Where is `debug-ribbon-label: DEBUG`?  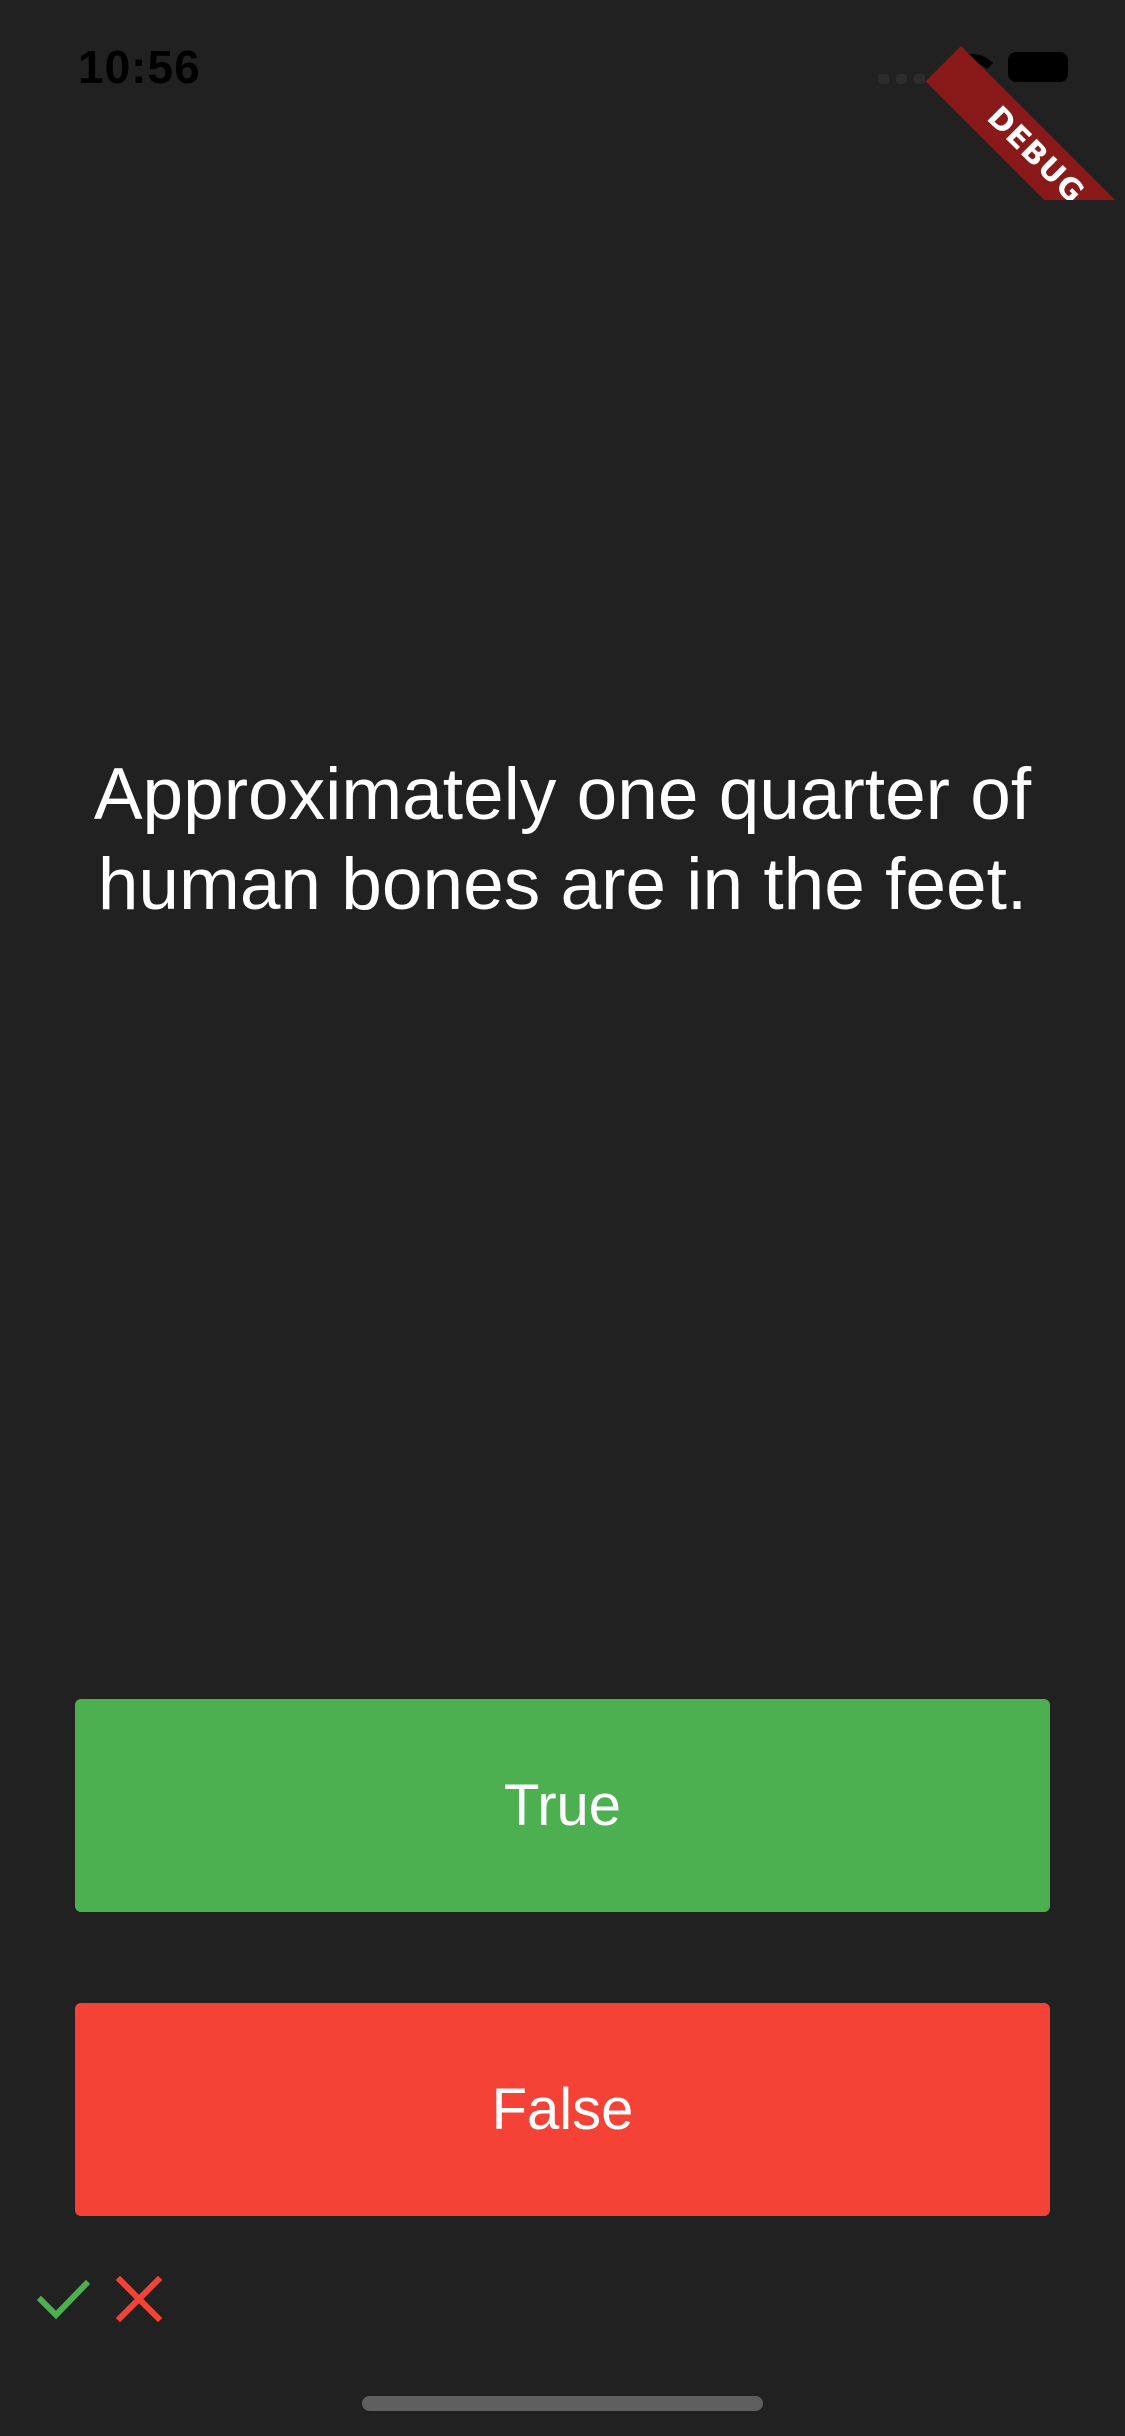
debug-ribbon-label: DEBUG is located at coordinates (1025, 123).